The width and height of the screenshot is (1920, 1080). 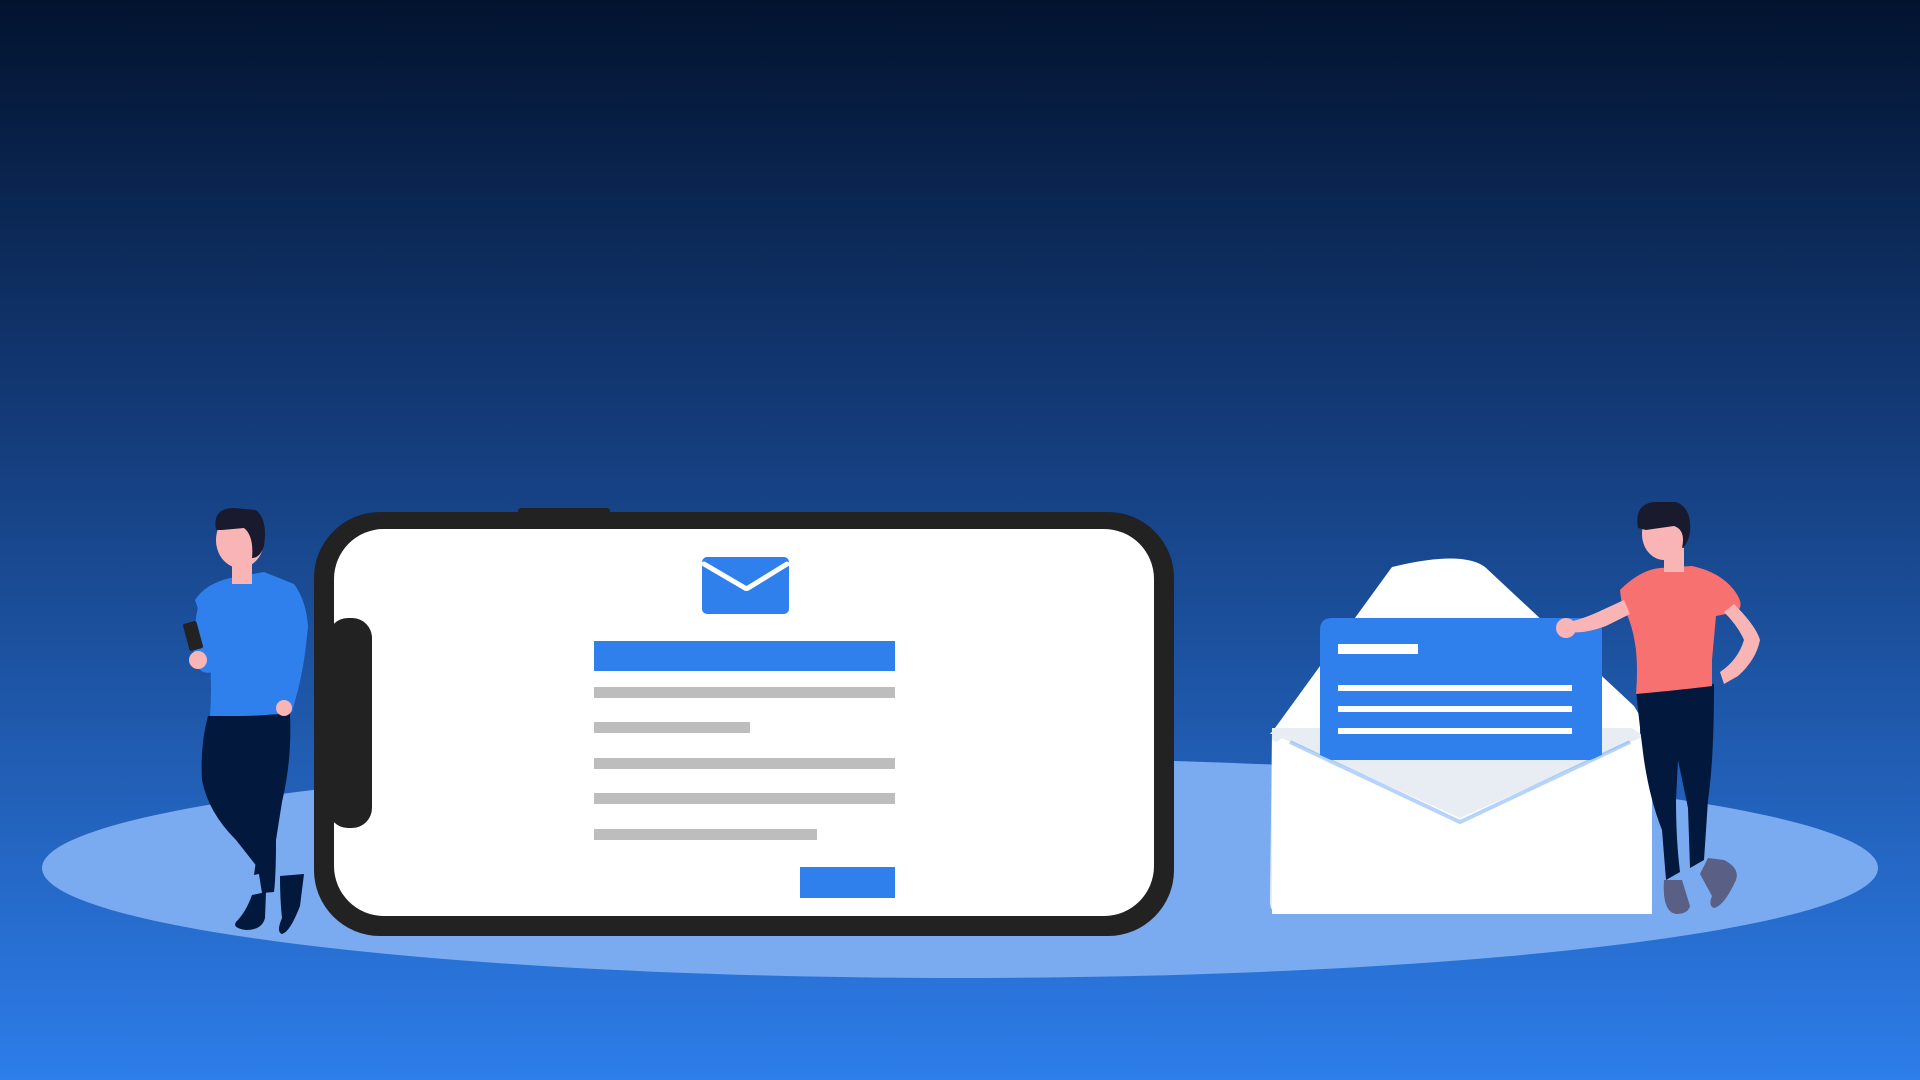 What do you see at coordinates (745, 585) in the screenshot?
I see `envelope-icon` at bounding box center [745, 585].